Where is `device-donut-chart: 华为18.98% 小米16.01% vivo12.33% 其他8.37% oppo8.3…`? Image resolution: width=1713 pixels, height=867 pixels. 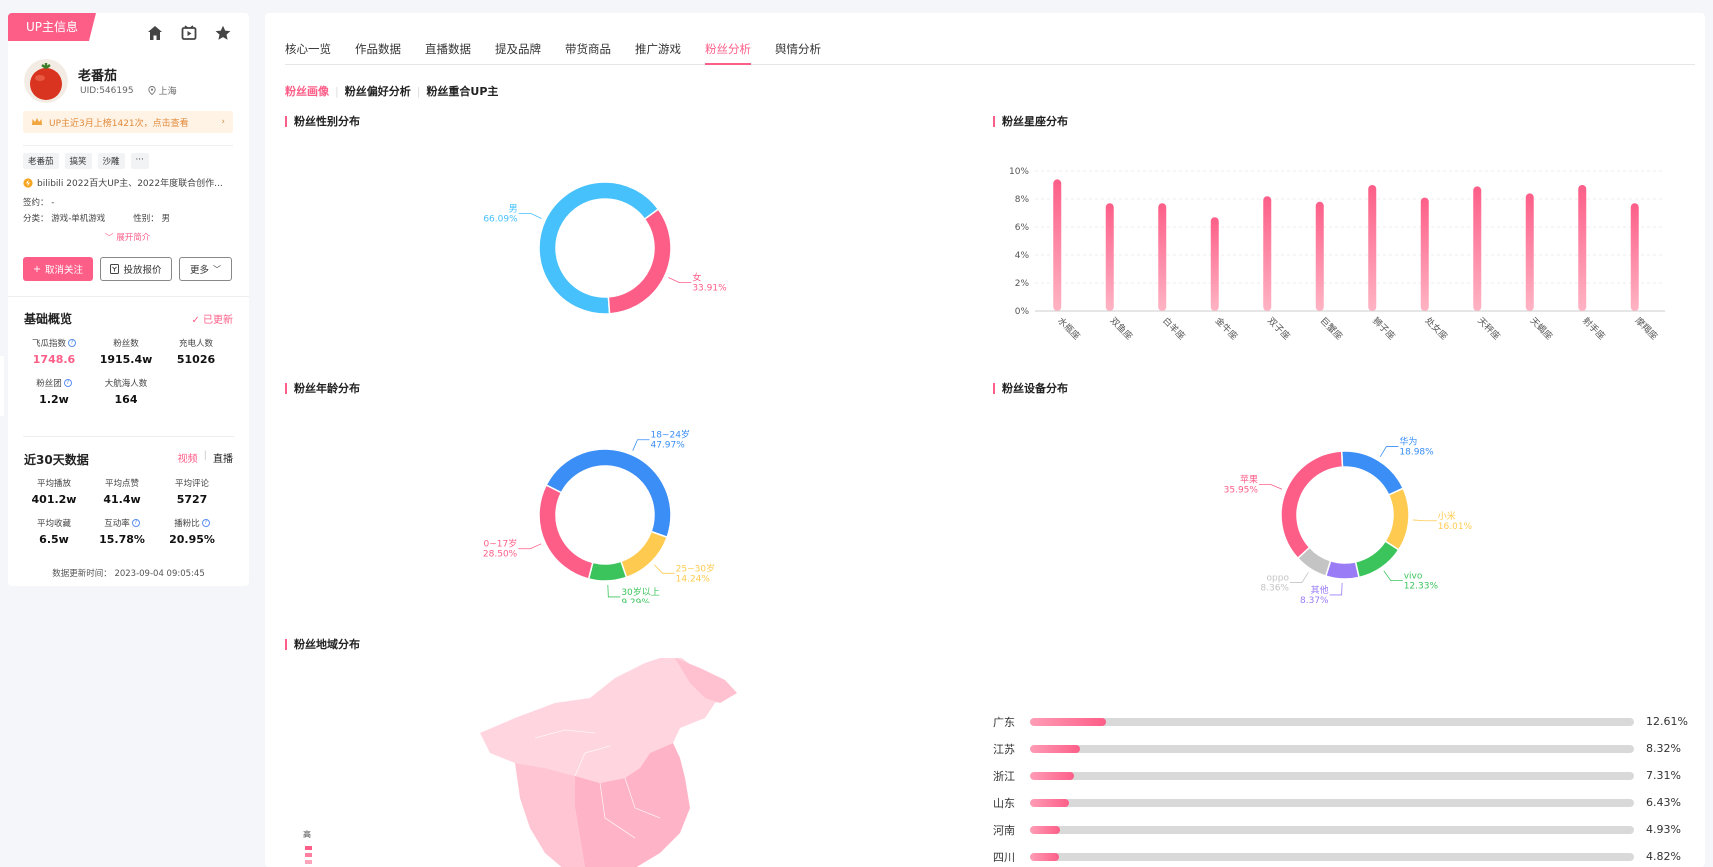
device-donut-chart: 华为18.98% 小米16.01% vivo12.33% 其他8.37% oppo8.3… is located at coordinates (1348, 519).